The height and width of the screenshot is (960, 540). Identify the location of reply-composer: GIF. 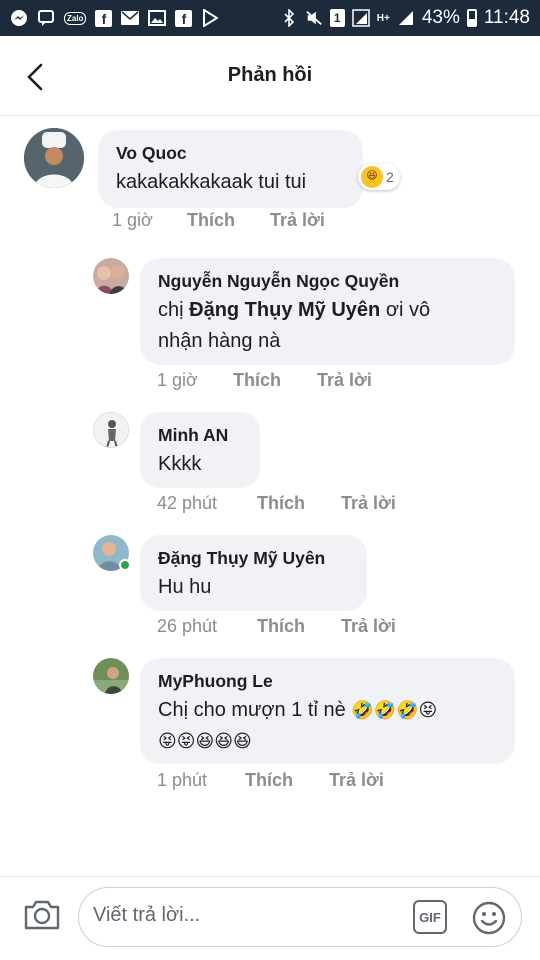
(270, 918).